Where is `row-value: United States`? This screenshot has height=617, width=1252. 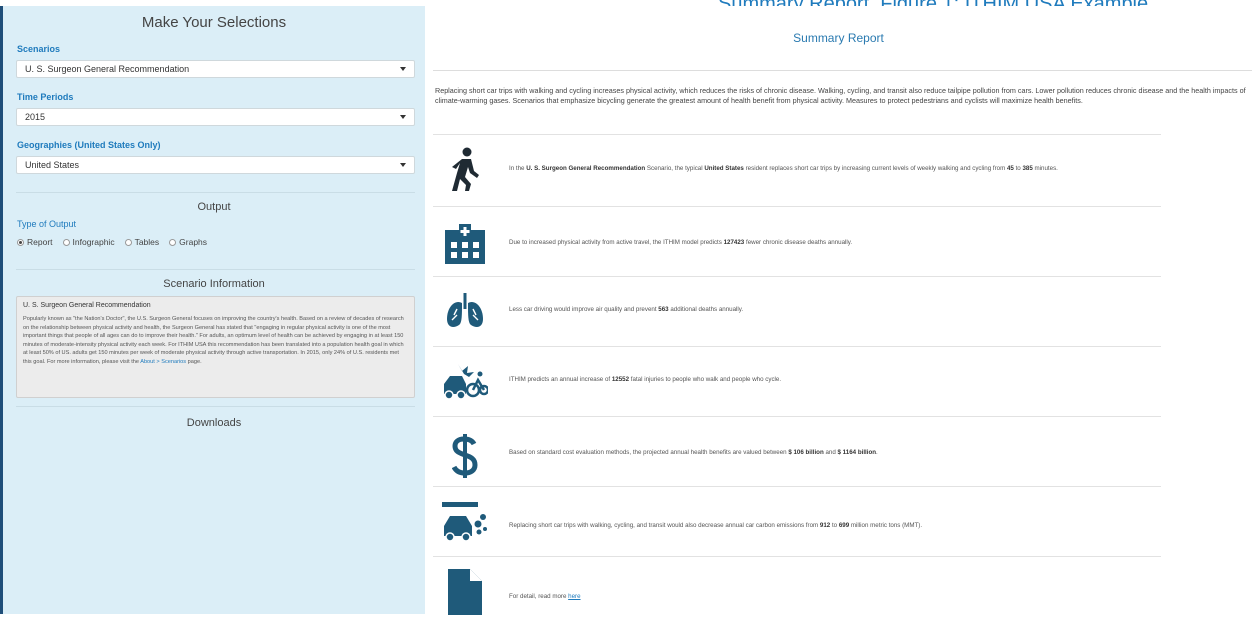
row-value: United States is located at coordinates (724, 168).